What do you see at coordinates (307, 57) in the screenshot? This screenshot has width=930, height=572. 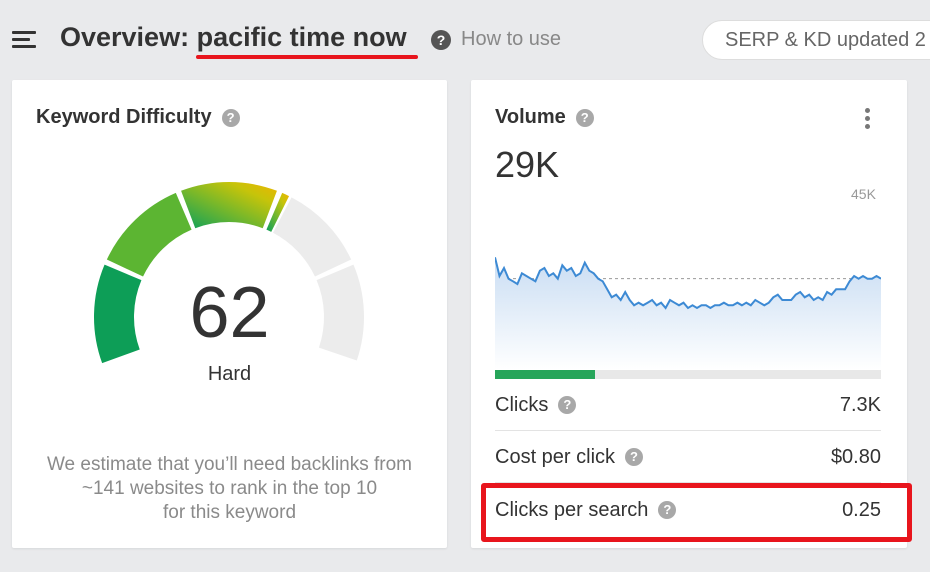 I see `keyword-red-underline` at bounding box center [307, 57].